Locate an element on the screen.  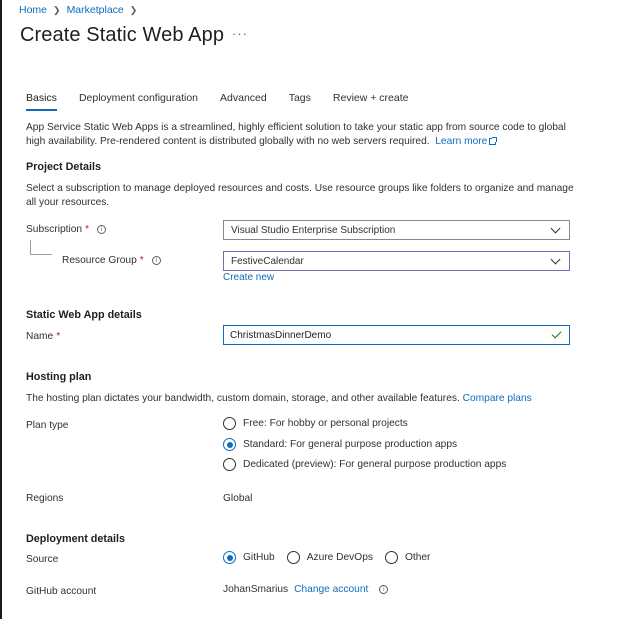
breadcrumb: Home ❯ Marketplace ❯ is located at coordinates (78, 10).